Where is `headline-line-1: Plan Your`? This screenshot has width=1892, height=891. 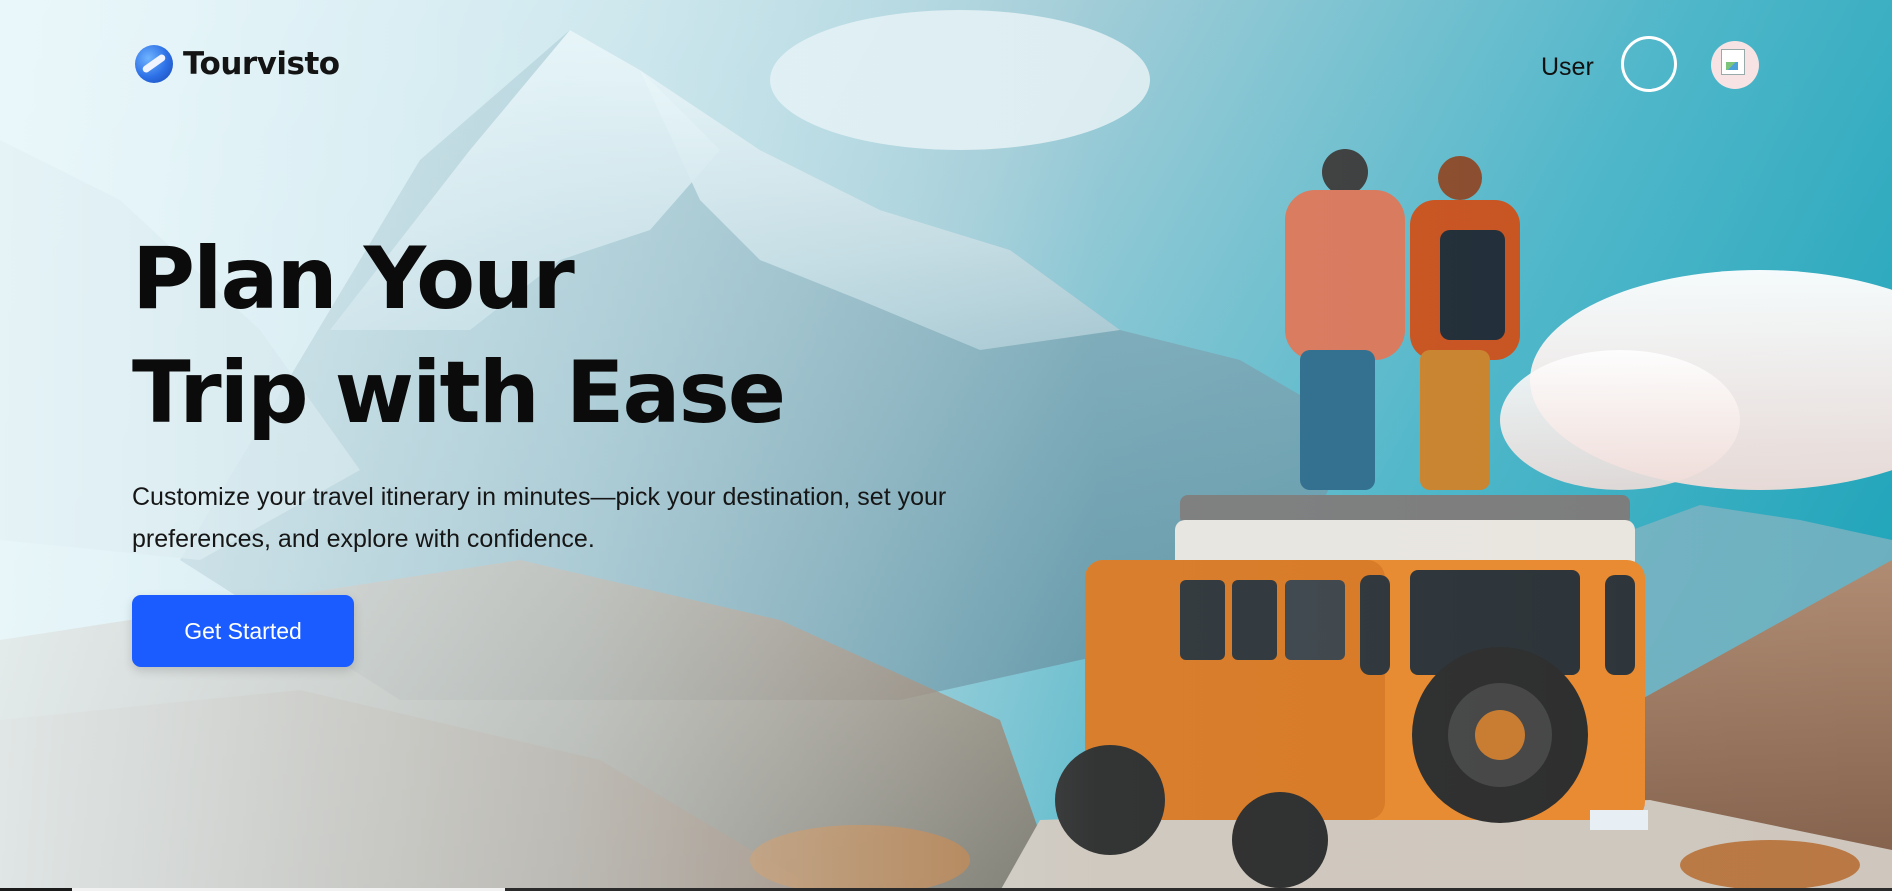
headline-line-1: Plan Your is located at coordinates (353, 279).